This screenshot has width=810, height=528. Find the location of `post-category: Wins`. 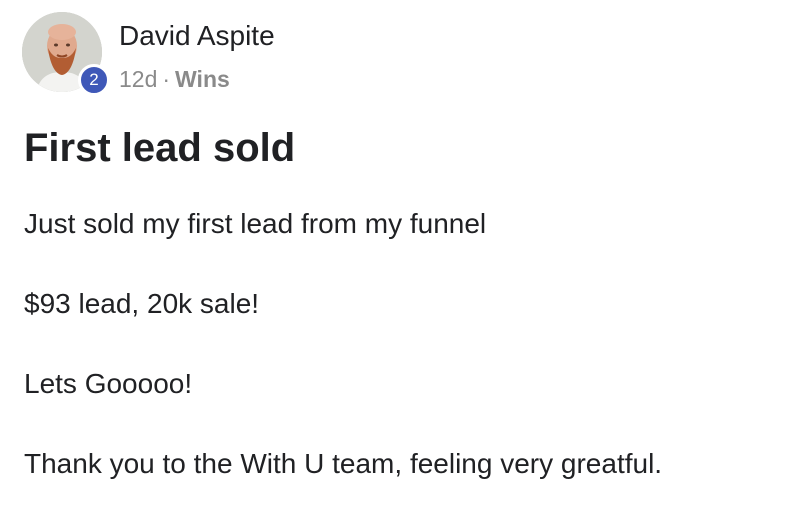

post-category: Wins is located at coordinates (202, 79).